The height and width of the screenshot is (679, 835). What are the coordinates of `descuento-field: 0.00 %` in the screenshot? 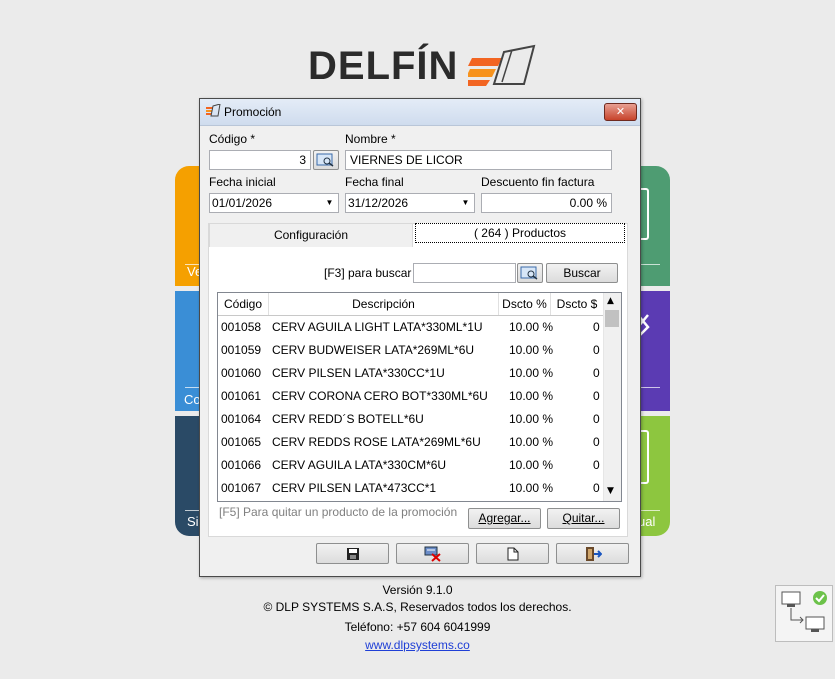 It's located at (546, 203).